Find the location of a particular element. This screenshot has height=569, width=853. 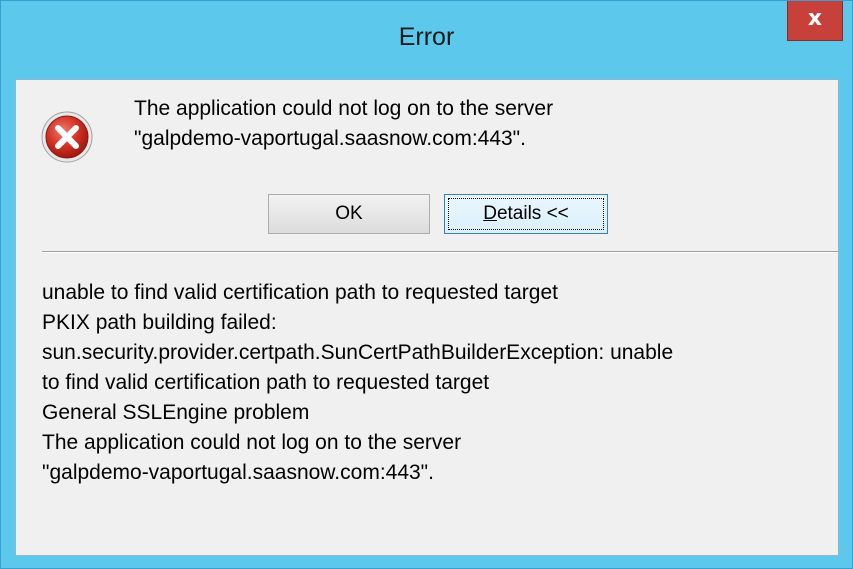

window-title: Error is located at coordinates (426, 37).